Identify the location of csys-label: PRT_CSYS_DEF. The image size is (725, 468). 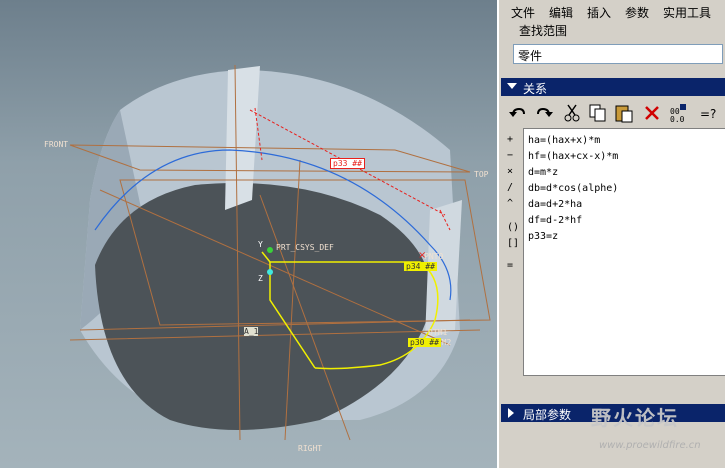
(305, 247).